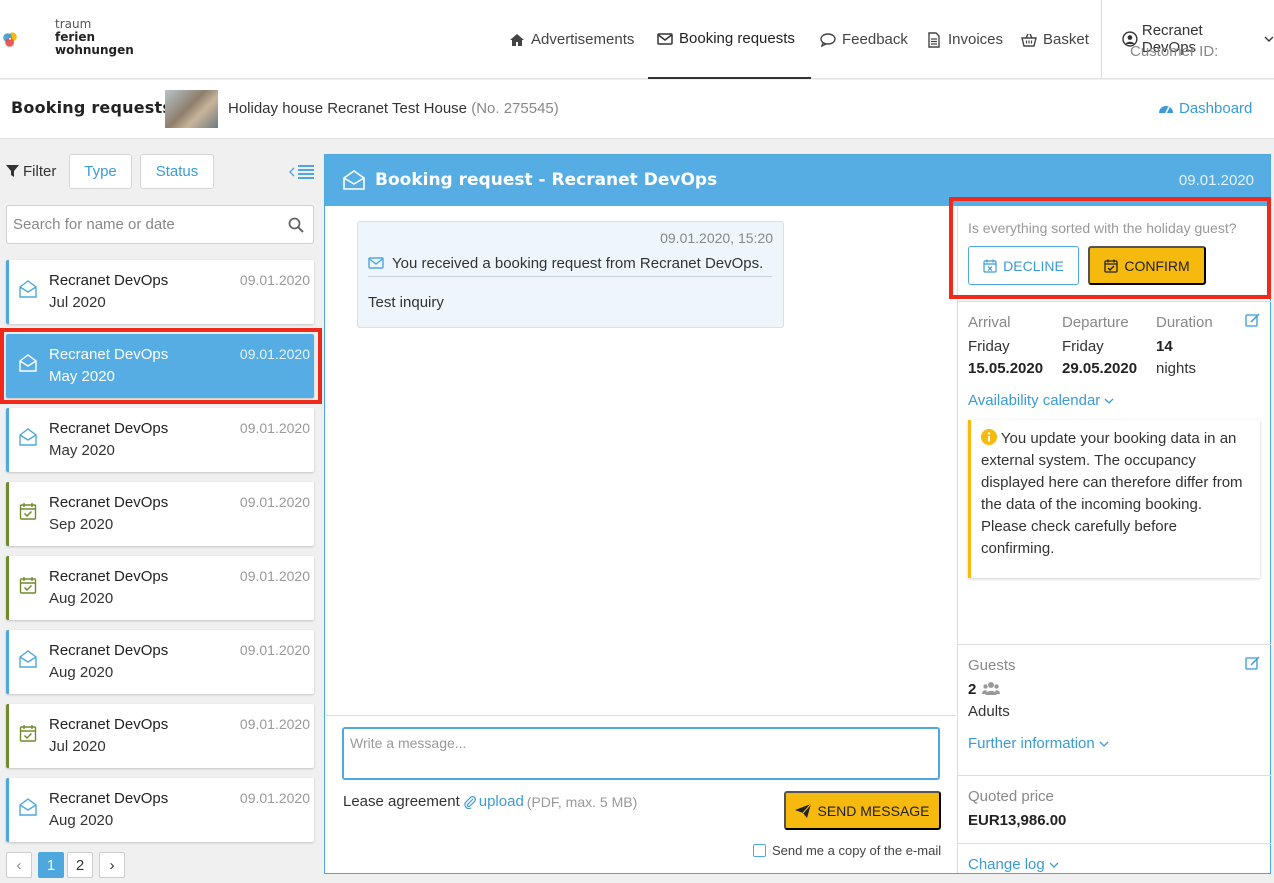  Describe the element at coordinates (1252, 662) in the screenshot. I see `edit-guests-icon` at that location.